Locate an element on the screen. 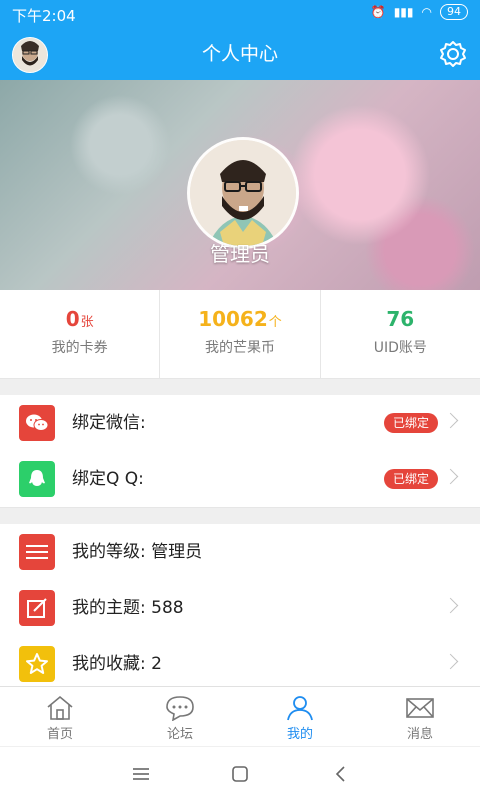 This screenshot has width=480, height=801. tab-forum-label: 论坛 is located at coordinates (179, 734).